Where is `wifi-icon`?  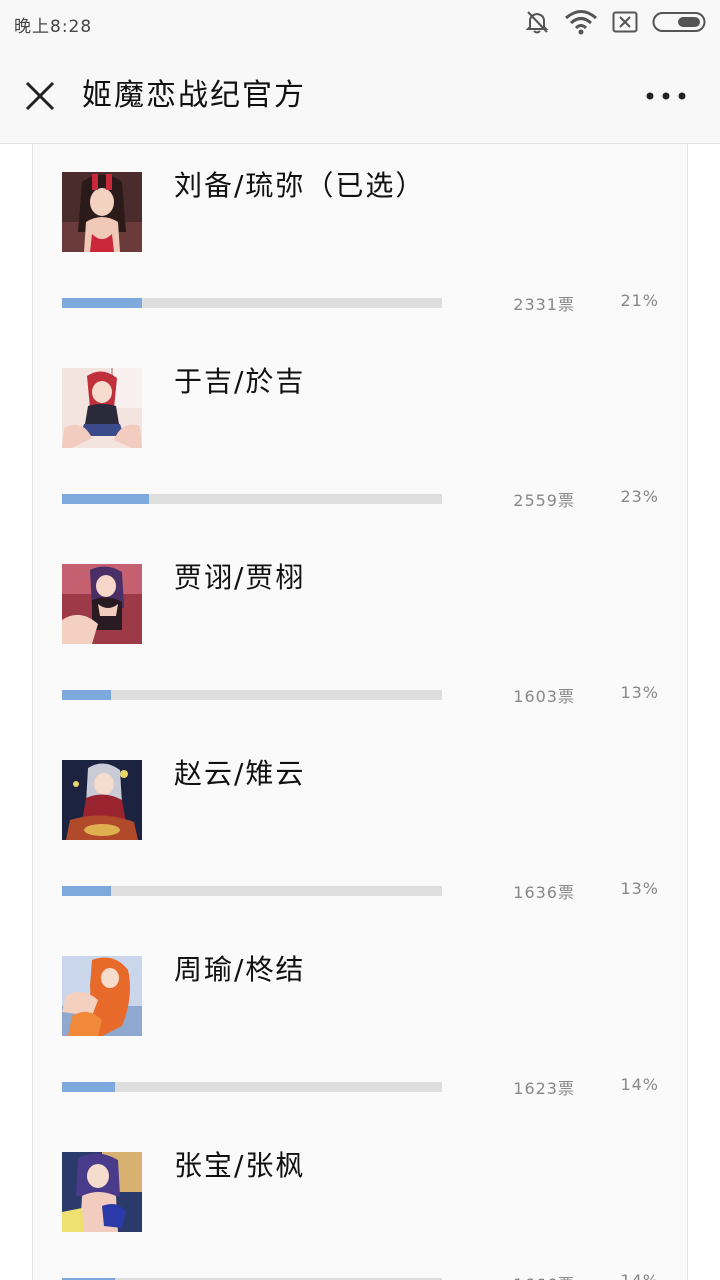 wifi-icon is located at coordinates (581, 24).